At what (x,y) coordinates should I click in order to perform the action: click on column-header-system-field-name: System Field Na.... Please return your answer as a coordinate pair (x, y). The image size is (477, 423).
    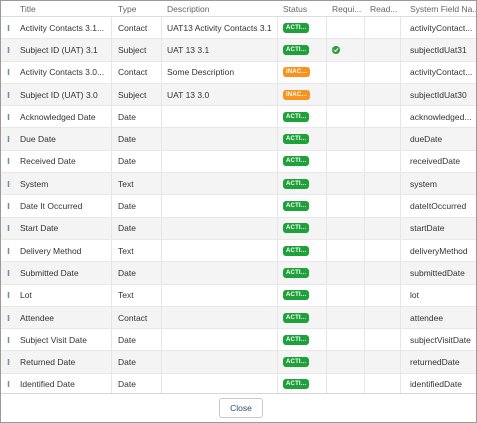
    Looking at the image, I should click on (443, 8).